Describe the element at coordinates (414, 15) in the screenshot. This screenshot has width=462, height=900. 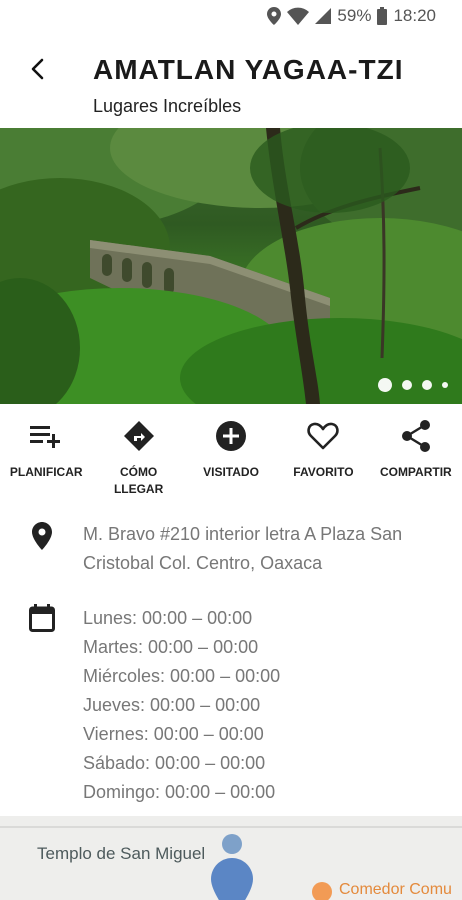
I see `clock: 18:20` at that location.